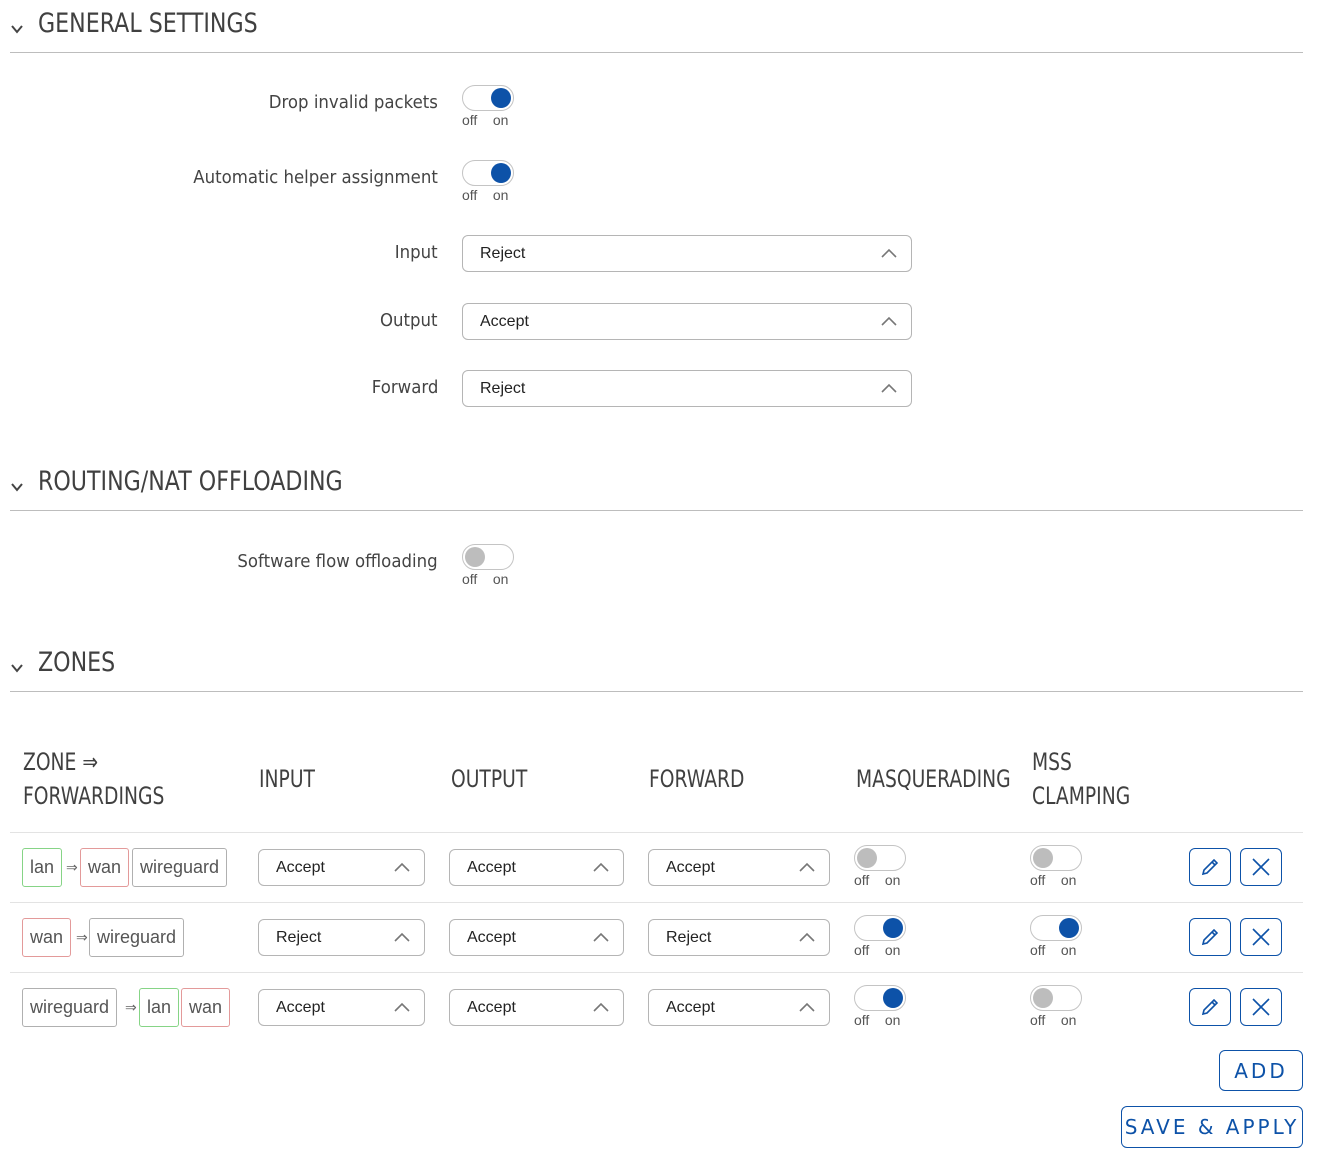 This screenshot has height=1164, width=1318. What do you see at coordinates (687, 321) in the screenshot?
I see `output-select: Accept` at bounding box center [687, 321].